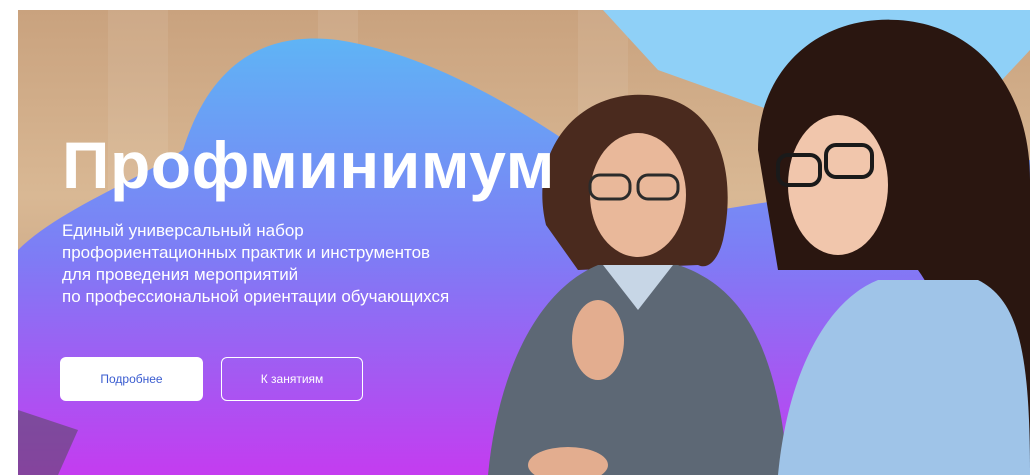  I want to click on details-button: Подробнее, so click(131, 379).